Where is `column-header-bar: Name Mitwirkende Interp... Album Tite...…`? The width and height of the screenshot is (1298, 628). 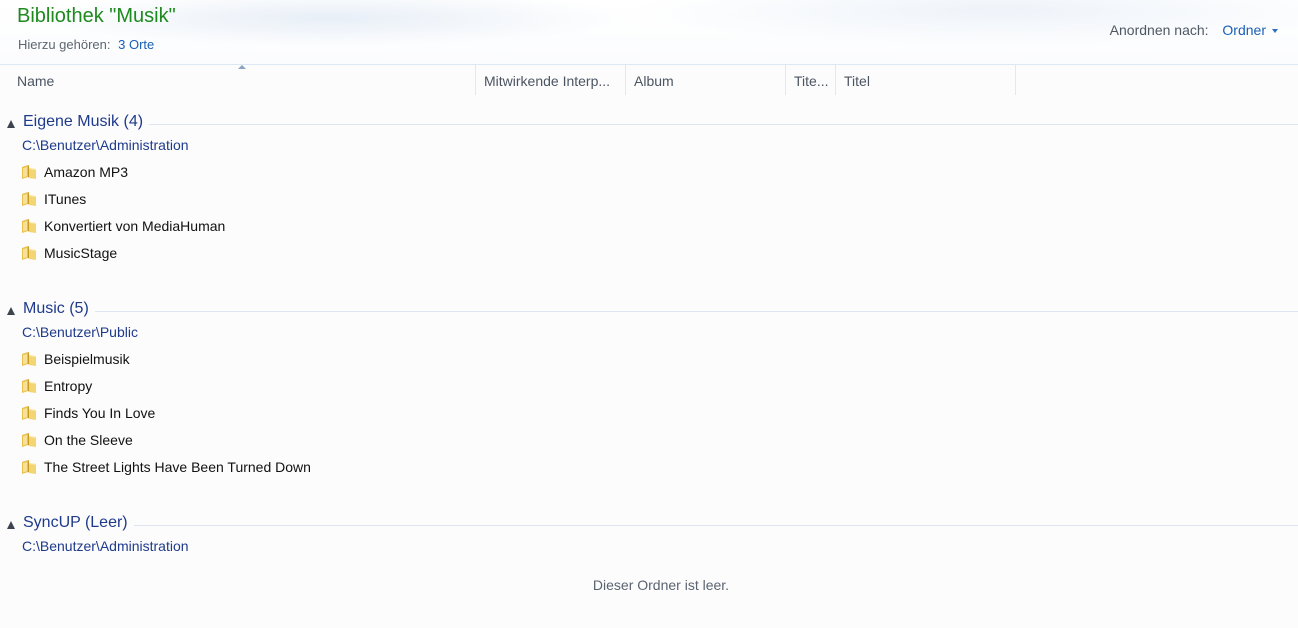 column-header-bar: Name Mitwirkende Interp... Album Tite...… is located at coordinates (649, 80).